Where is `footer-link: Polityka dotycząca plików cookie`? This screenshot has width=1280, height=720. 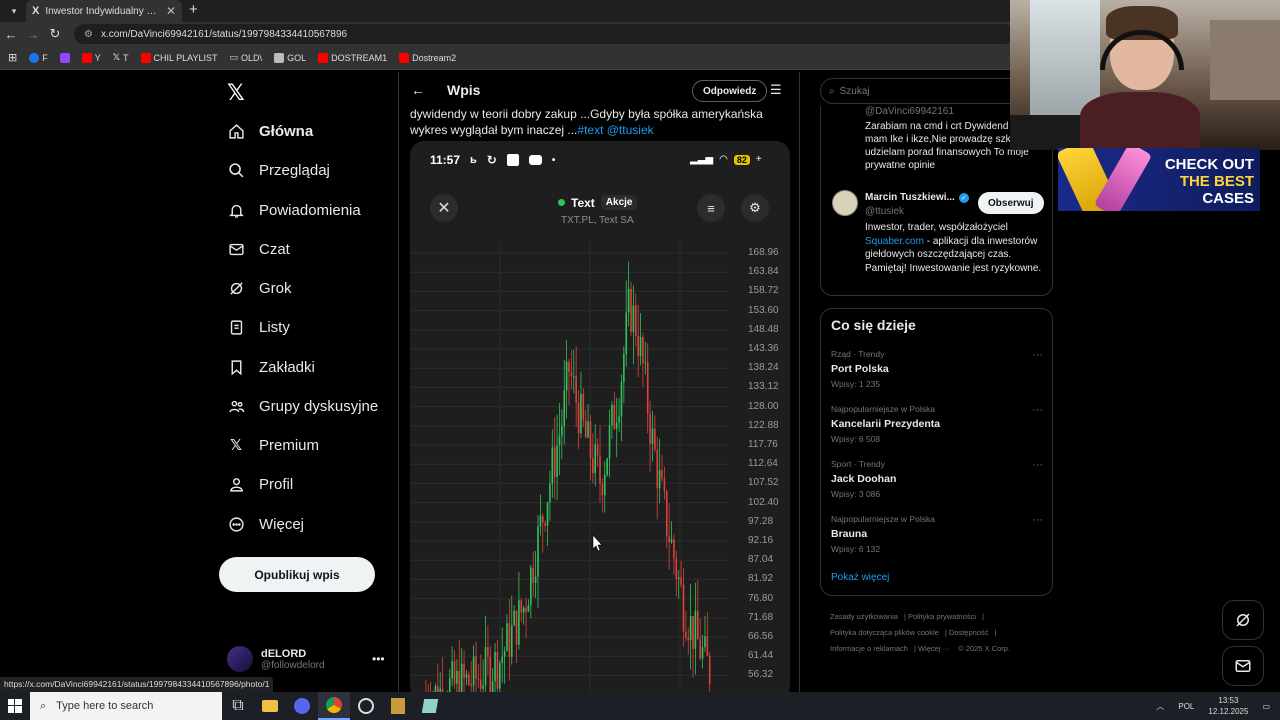 footer-link: Polityka dotycząca plików cookie is located at coordinates (884, 632).